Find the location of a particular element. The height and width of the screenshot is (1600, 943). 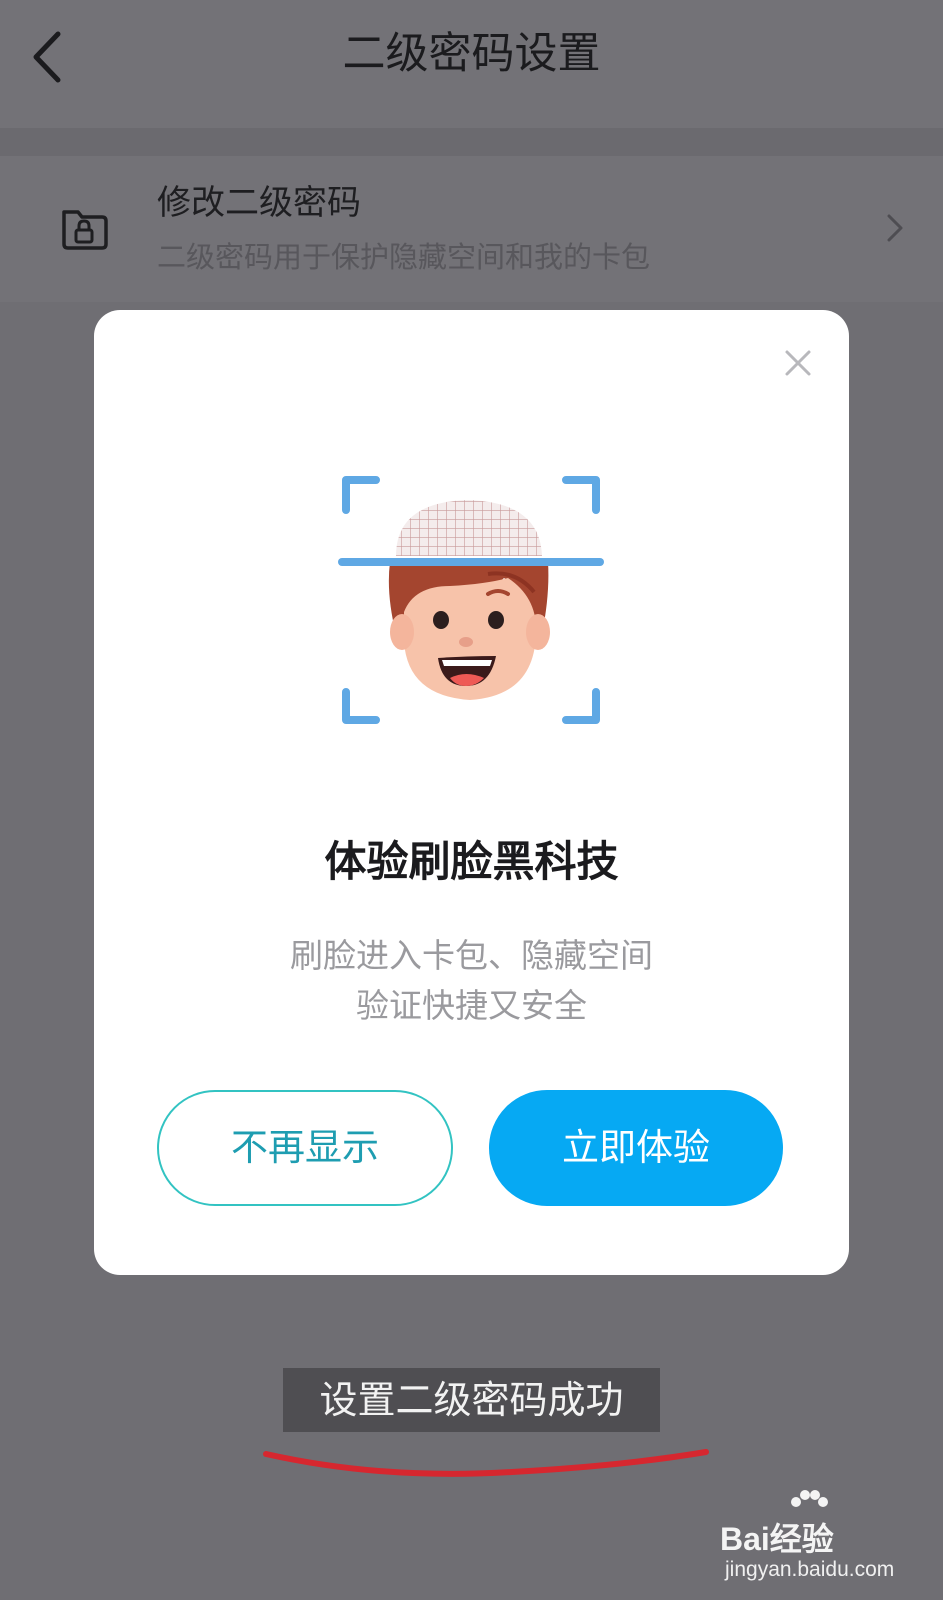

change-password-row: 修改二级密码 二级密码用于保护隐藏空间和我的卡包 is located at coordinates (471, 229).